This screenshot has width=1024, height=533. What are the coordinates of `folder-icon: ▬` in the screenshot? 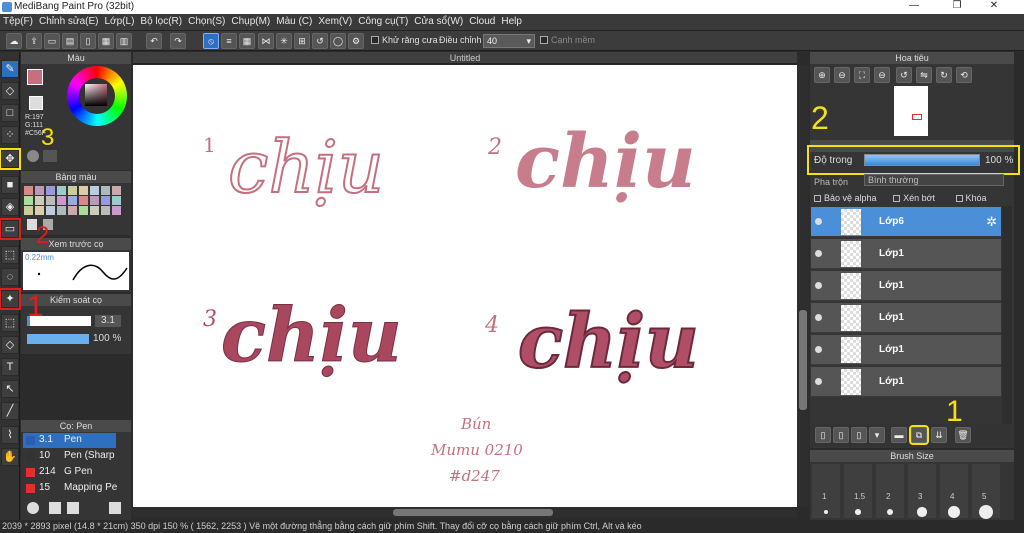 It's located at (899, 435).